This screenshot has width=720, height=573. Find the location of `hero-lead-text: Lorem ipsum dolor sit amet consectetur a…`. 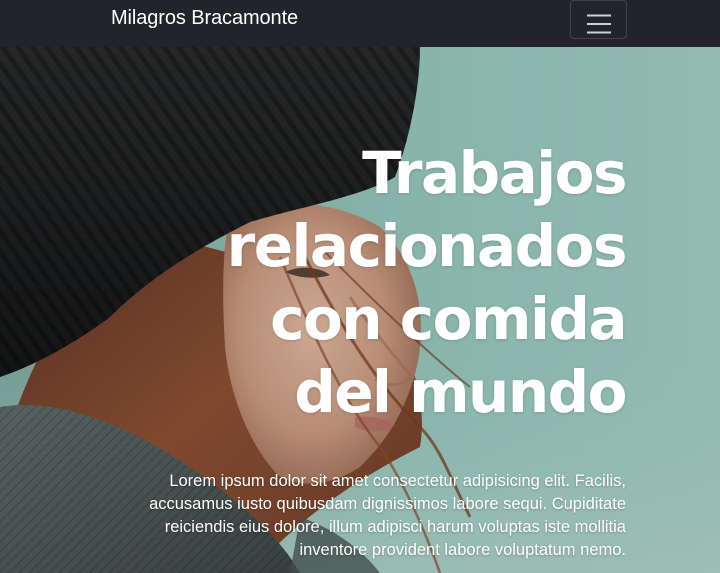

hero-lead-text: Lorem ipsum dolor sit amet consectetur a… is located at coordinates (387, 515).